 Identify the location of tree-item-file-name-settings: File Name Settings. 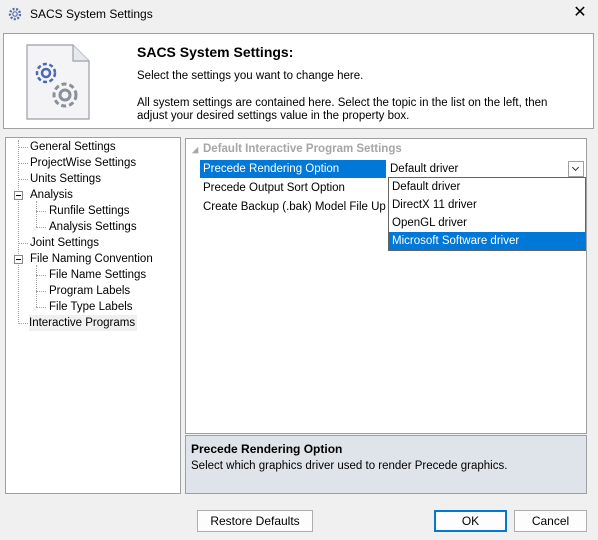
(97, 275).